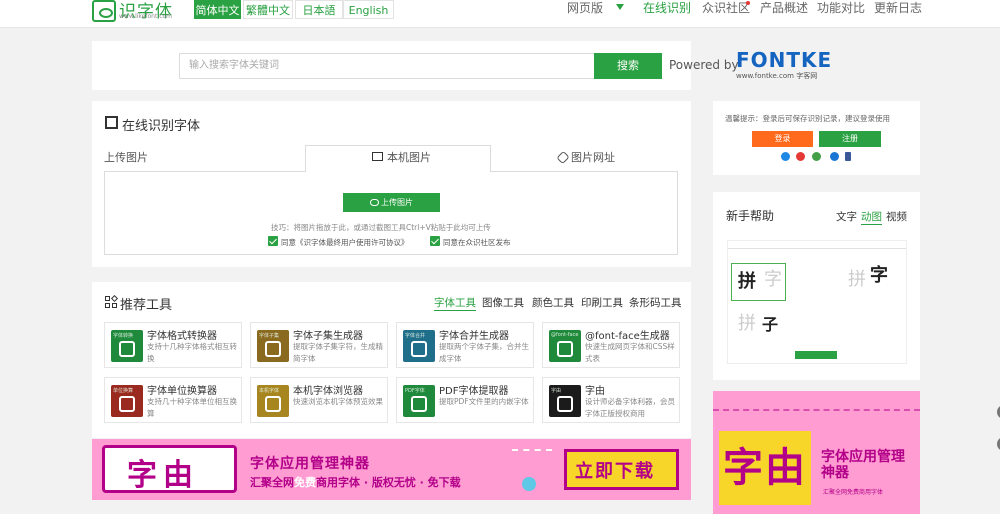  I want to click on search-button: 搜索, so click(628, 66).